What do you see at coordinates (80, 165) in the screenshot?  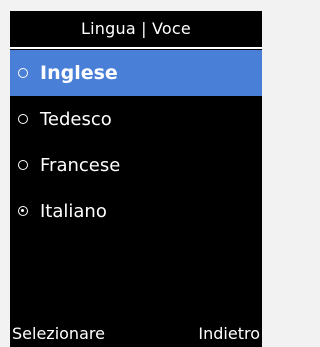 I see `option-label: Francese` at bounding box center [80, 165].